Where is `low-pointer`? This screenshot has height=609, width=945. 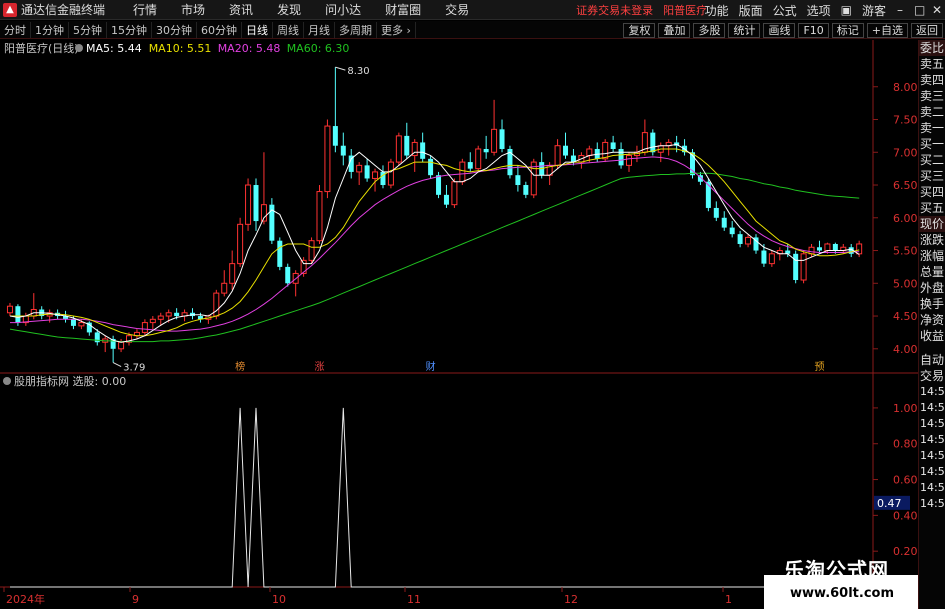
low-pointer is located at coordinates (117, 365).